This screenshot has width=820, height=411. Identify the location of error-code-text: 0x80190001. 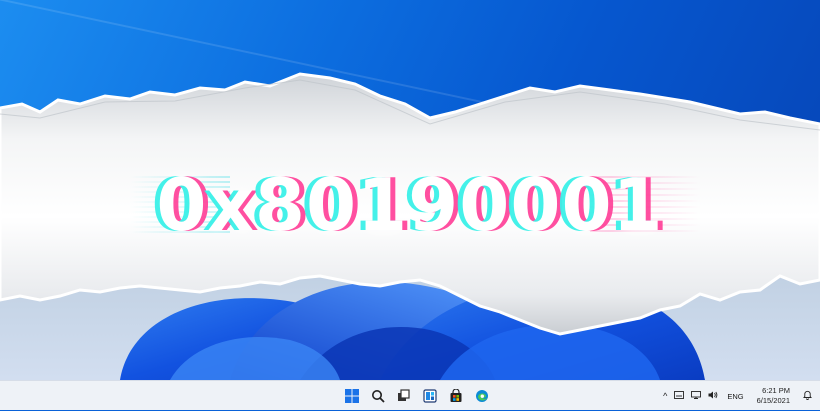
(410, 205).